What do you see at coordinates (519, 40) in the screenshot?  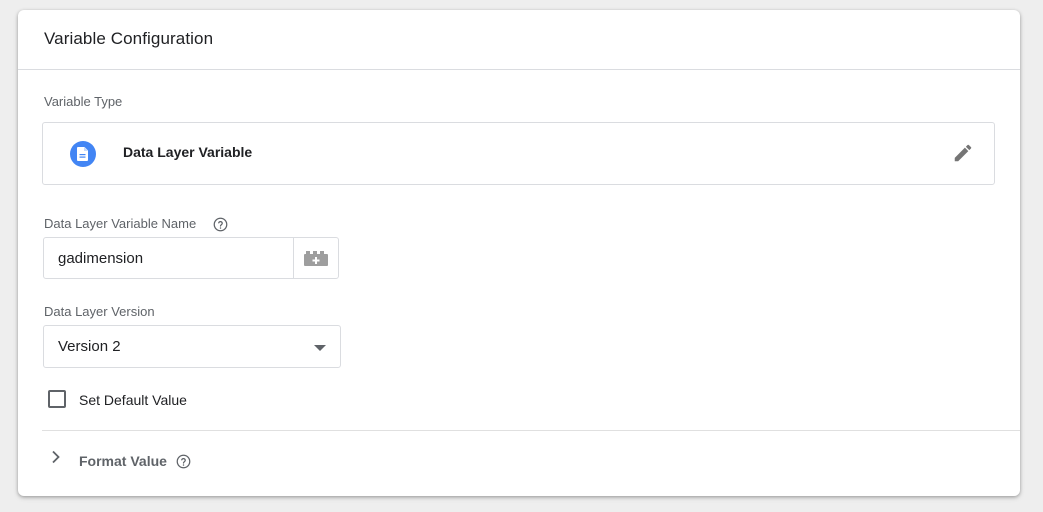 I see `card-header: Variable Configuration` at bounding box center [519, 40].